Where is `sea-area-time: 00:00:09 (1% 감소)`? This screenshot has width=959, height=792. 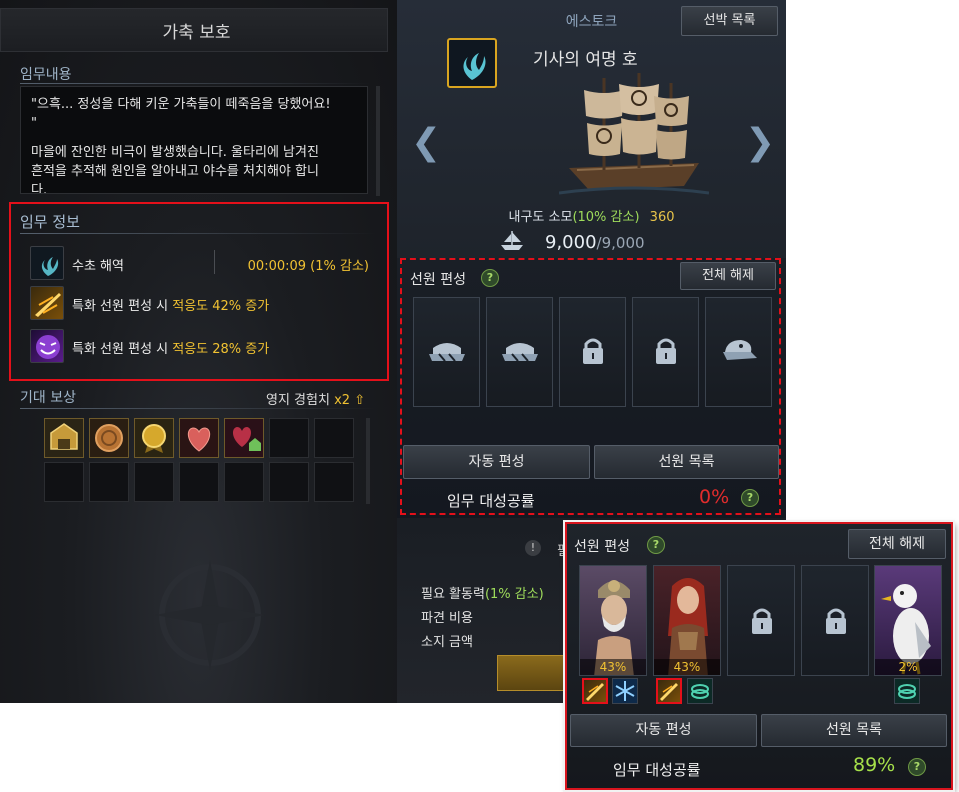 sea-area-time: 00:00:09 (1% 감소) is located at coordinates (308, 266).